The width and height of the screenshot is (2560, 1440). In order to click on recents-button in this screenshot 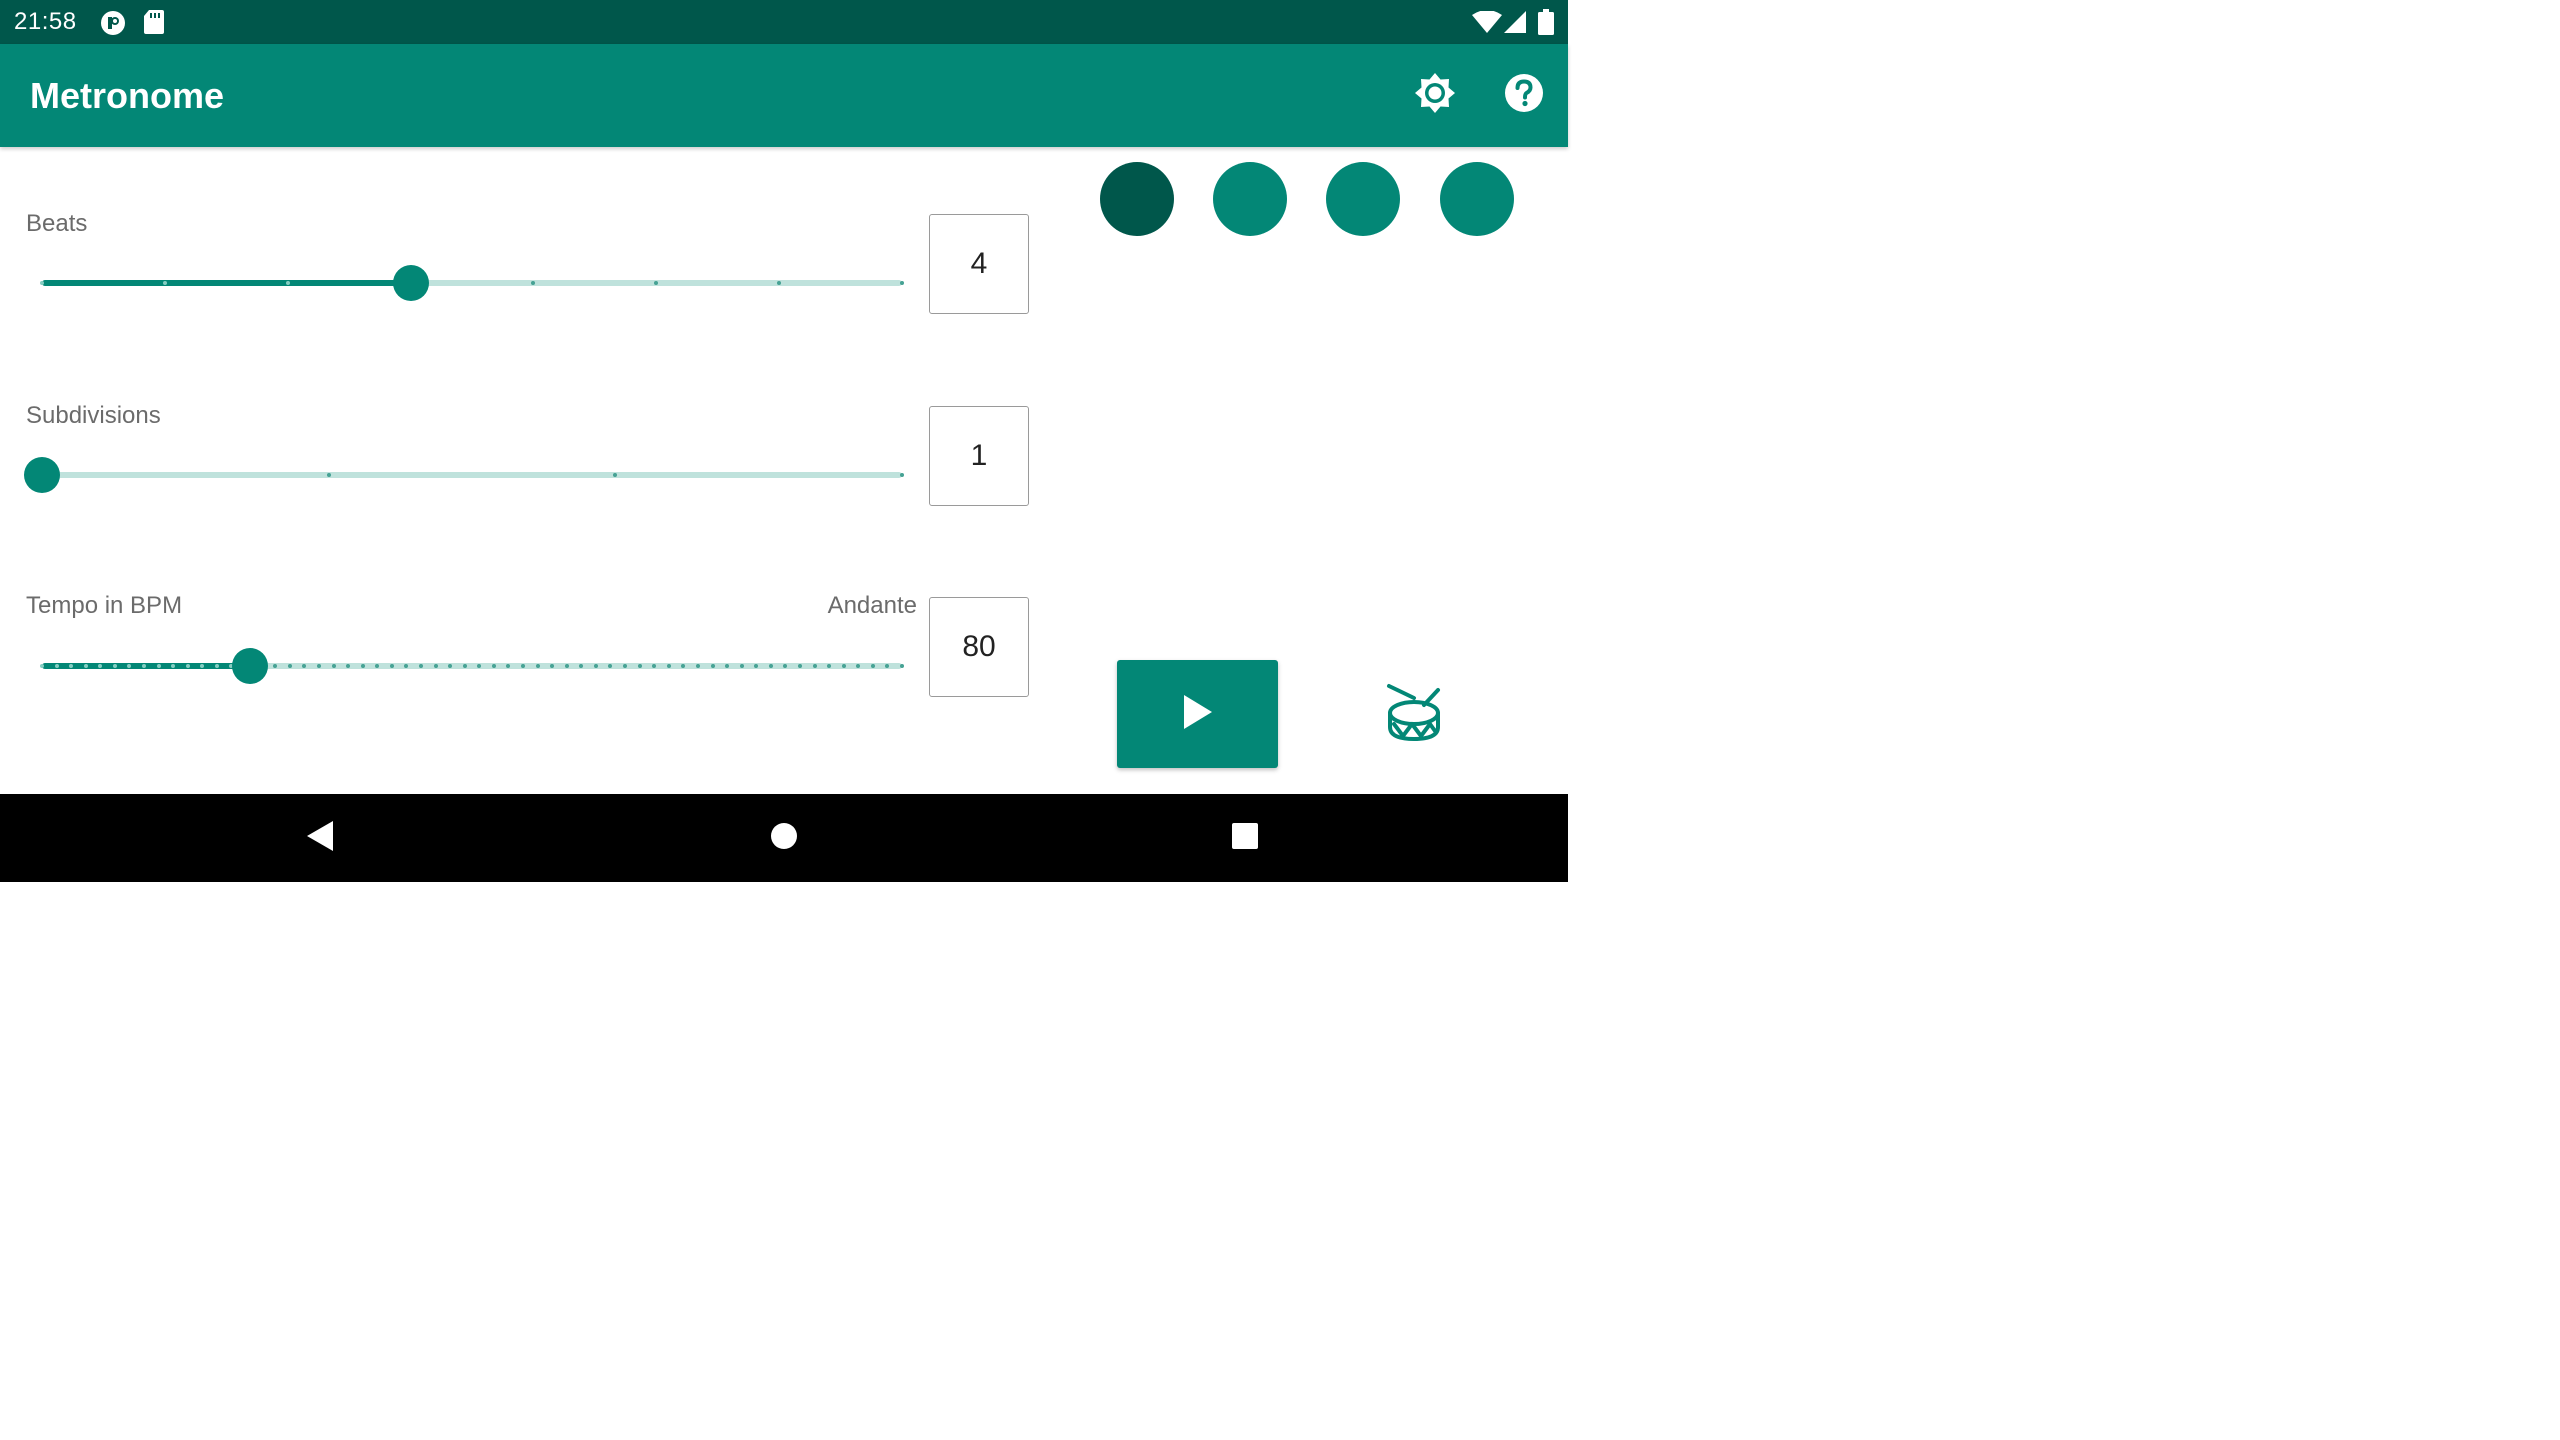, I will do `click(1245, 838)`.